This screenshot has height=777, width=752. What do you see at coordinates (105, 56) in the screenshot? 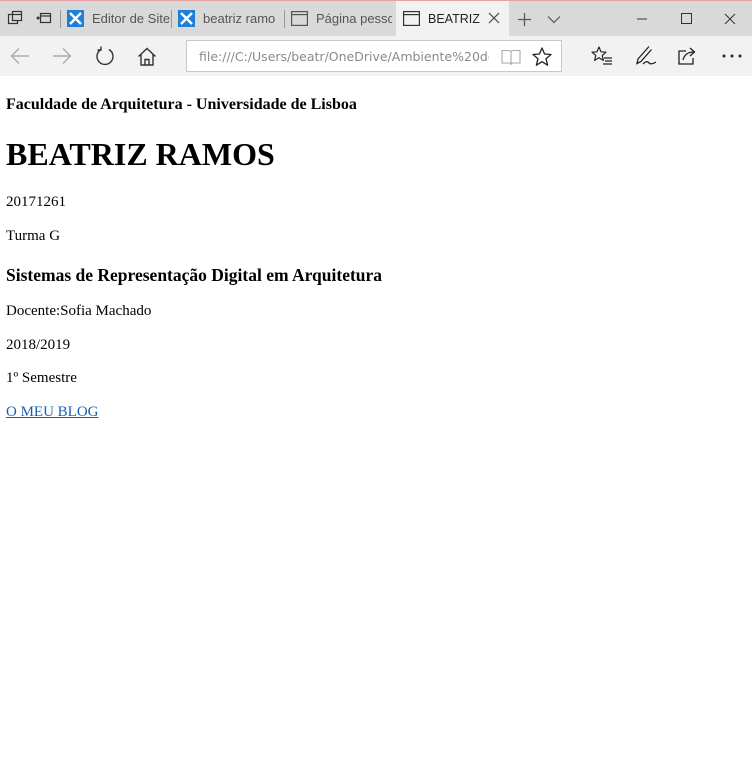
I see `refresh-icon` at bounding box center [105, 56].